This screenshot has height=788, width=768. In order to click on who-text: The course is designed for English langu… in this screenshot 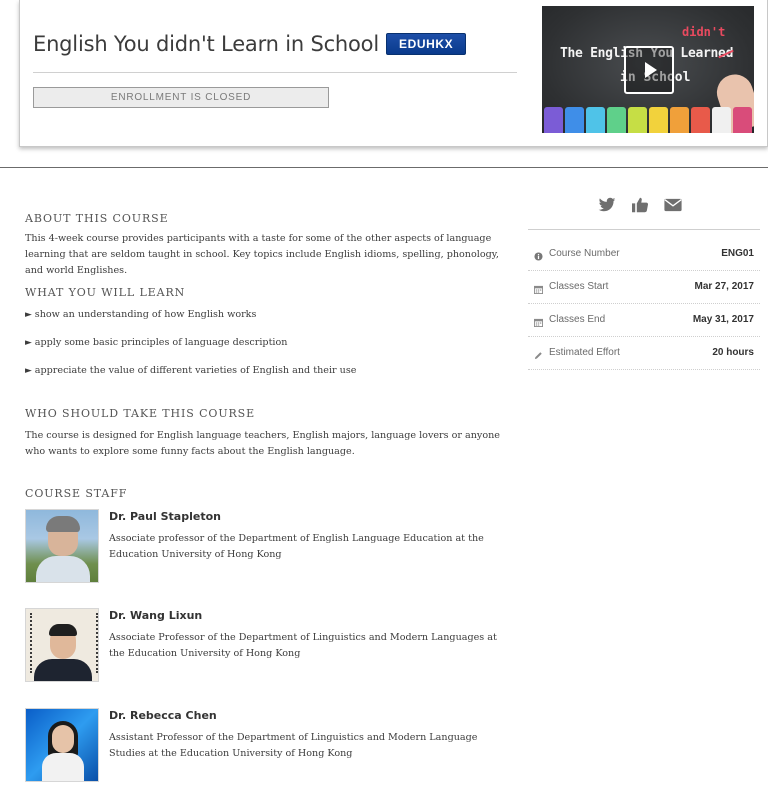, I will do `click(262, 443)`.